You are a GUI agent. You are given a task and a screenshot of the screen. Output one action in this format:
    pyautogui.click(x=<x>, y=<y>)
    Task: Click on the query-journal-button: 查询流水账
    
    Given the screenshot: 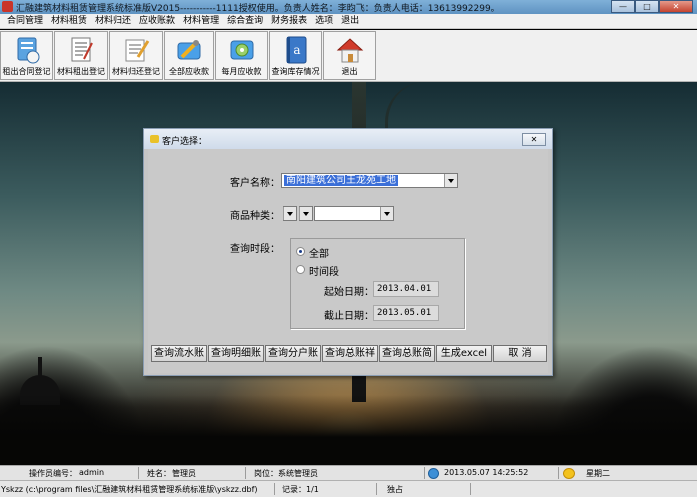 What is the action you would take?
    pyautogui.click(x=179, y=353)
    